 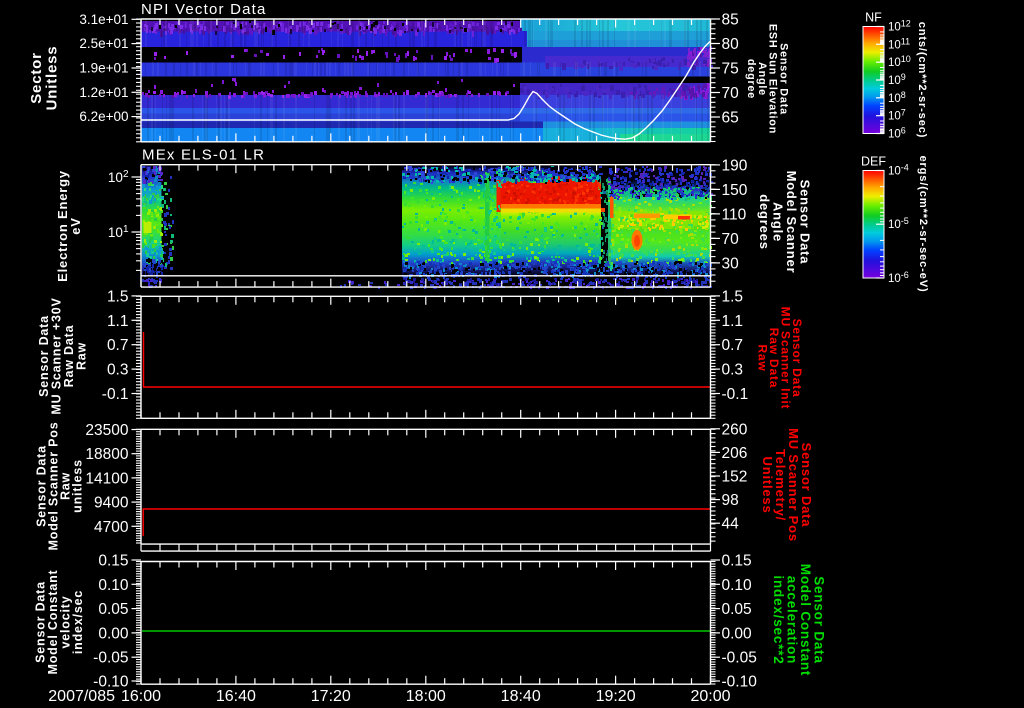 What do you see at coordinates (106, 478) in the screenshot?
I see `svg-text: 14100` at bounding box center [106, 478].